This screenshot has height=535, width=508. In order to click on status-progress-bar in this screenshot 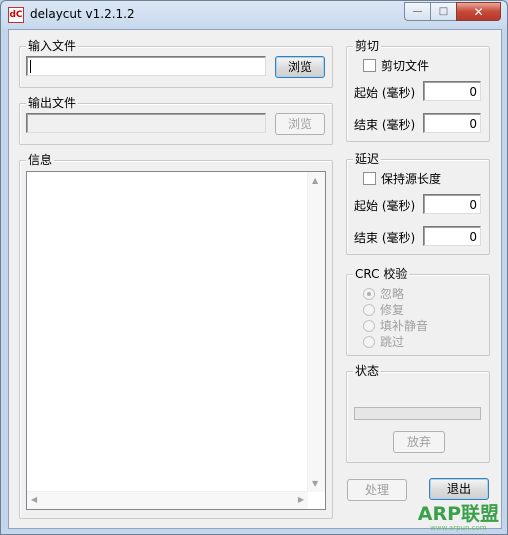, I will do `click(417, 413)`.